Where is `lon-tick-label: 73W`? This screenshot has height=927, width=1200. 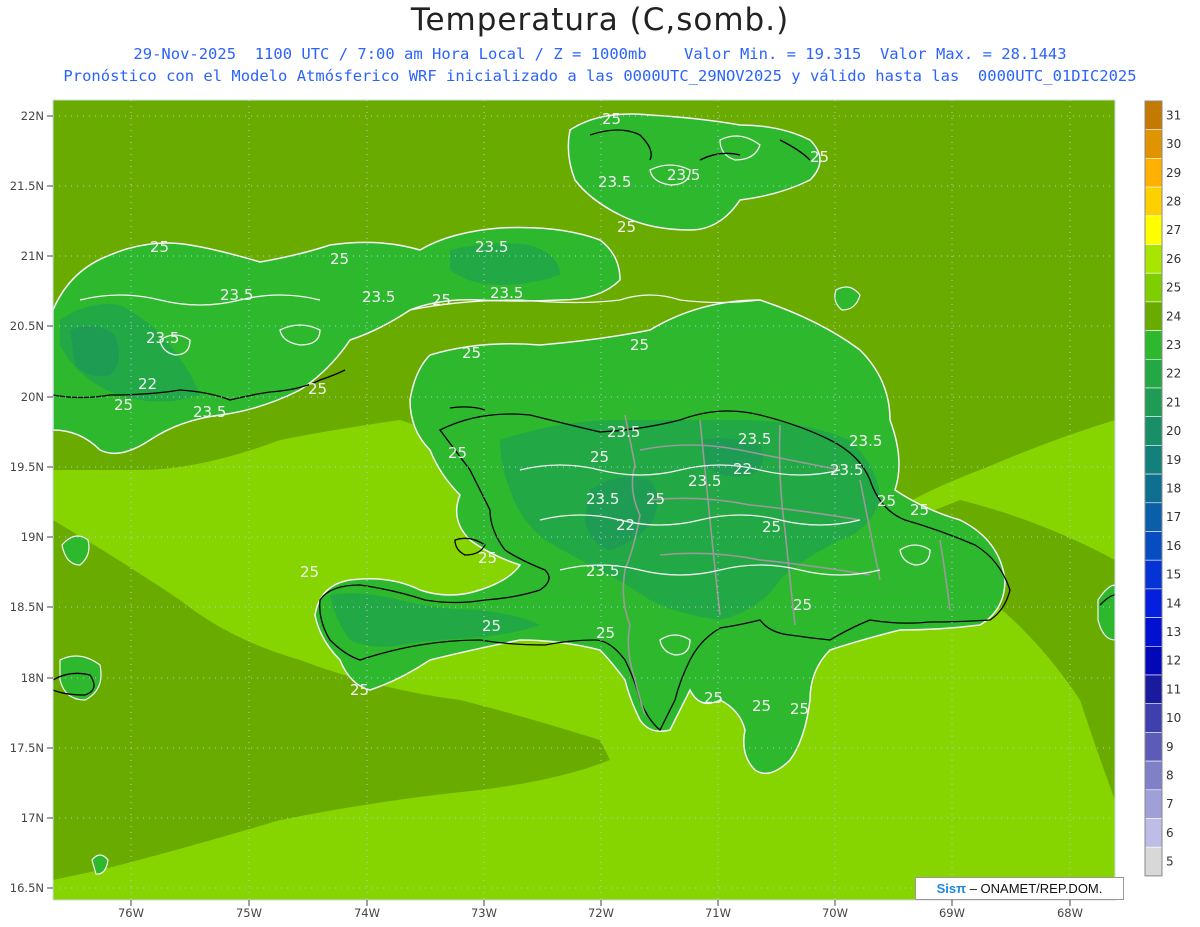 lon-tick-label: 73W is located at coordinates (484, 913).